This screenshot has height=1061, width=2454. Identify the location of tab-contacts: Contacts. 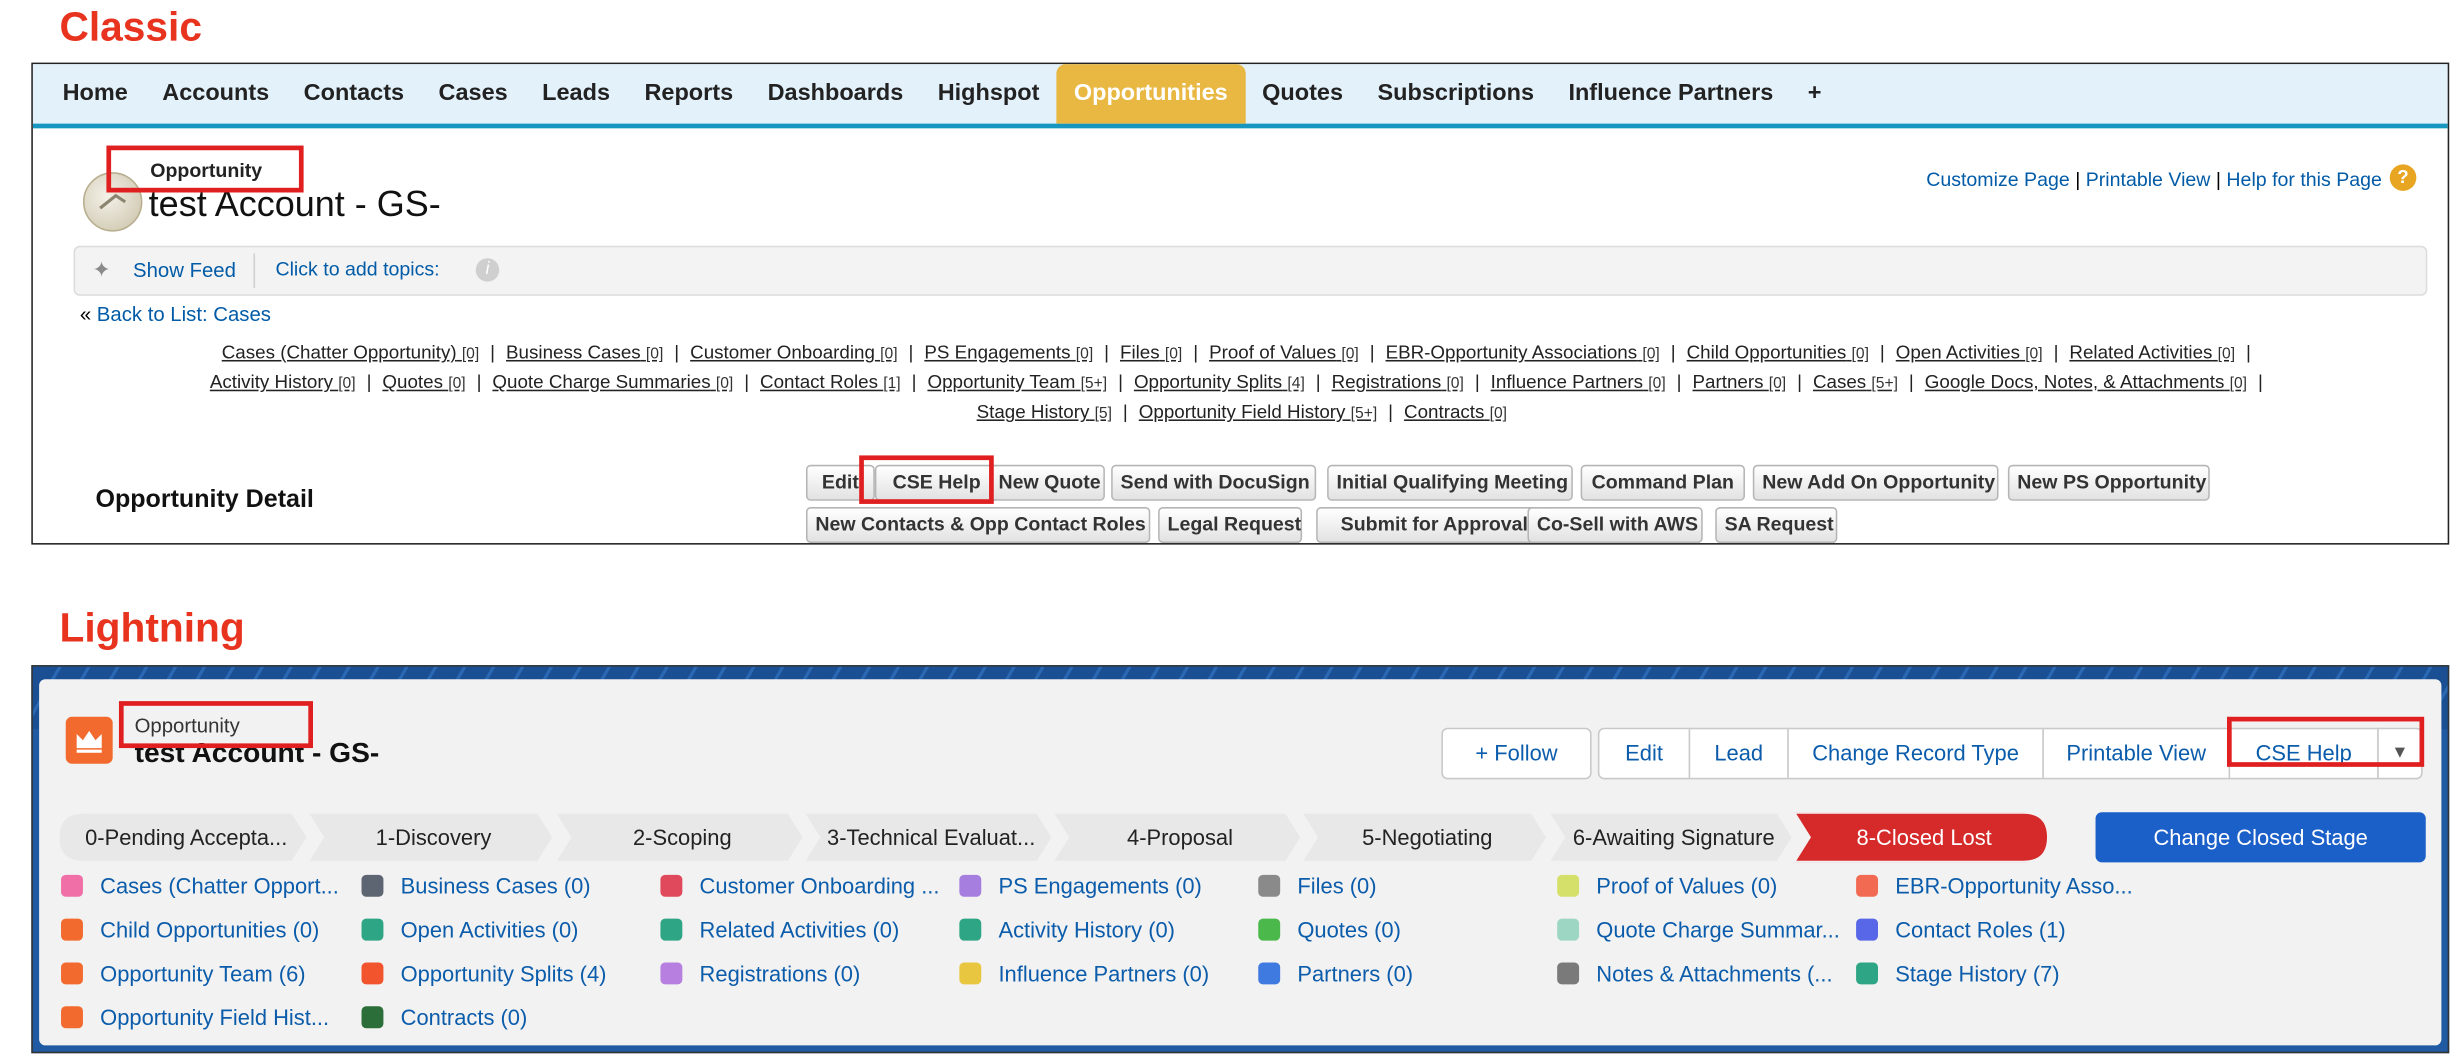
(353, 93).